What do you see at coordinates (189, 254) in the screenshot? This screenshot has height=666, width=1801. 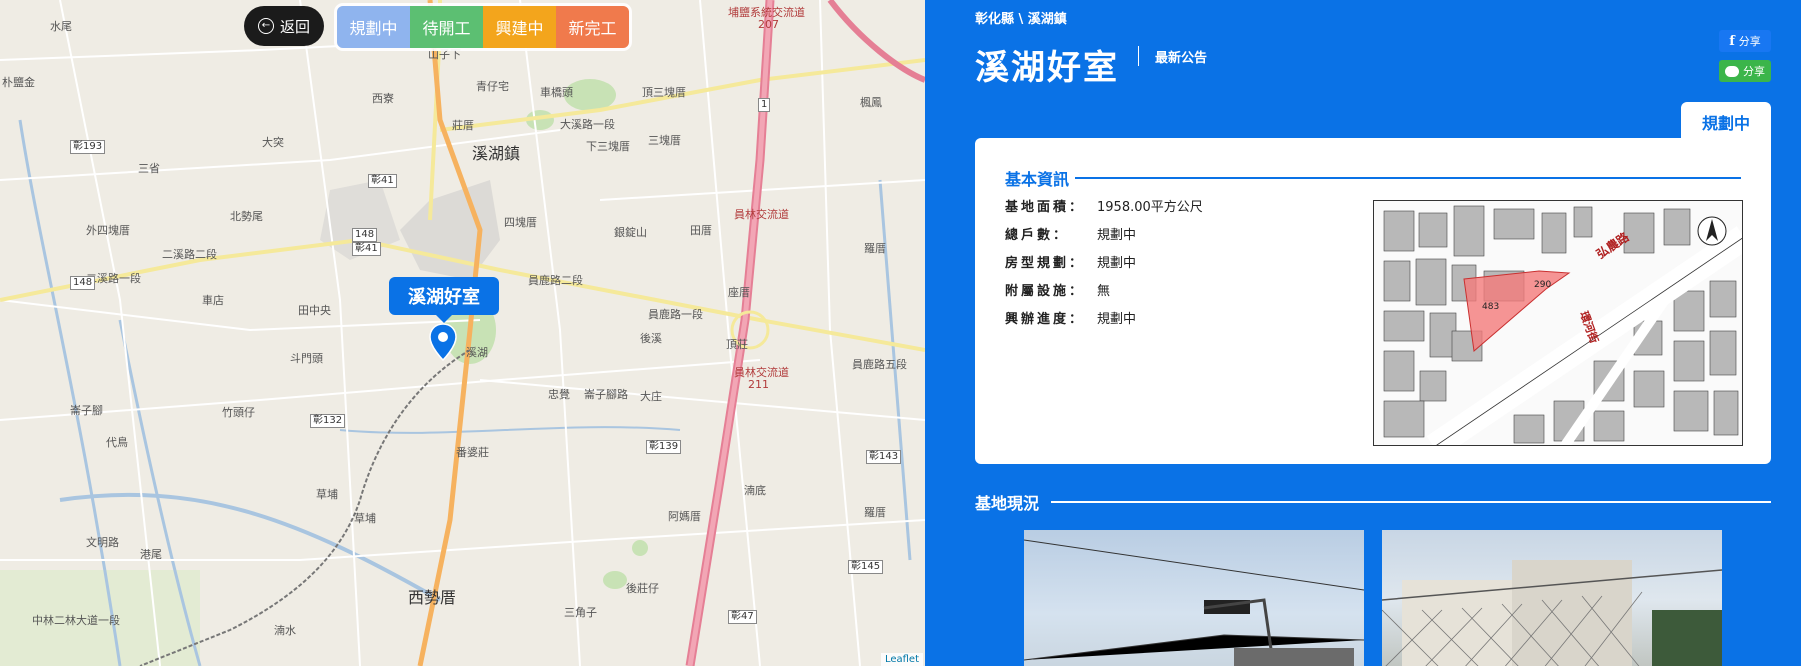 I see `map-label: 二溪路二段` at bounding box center [189, 254].